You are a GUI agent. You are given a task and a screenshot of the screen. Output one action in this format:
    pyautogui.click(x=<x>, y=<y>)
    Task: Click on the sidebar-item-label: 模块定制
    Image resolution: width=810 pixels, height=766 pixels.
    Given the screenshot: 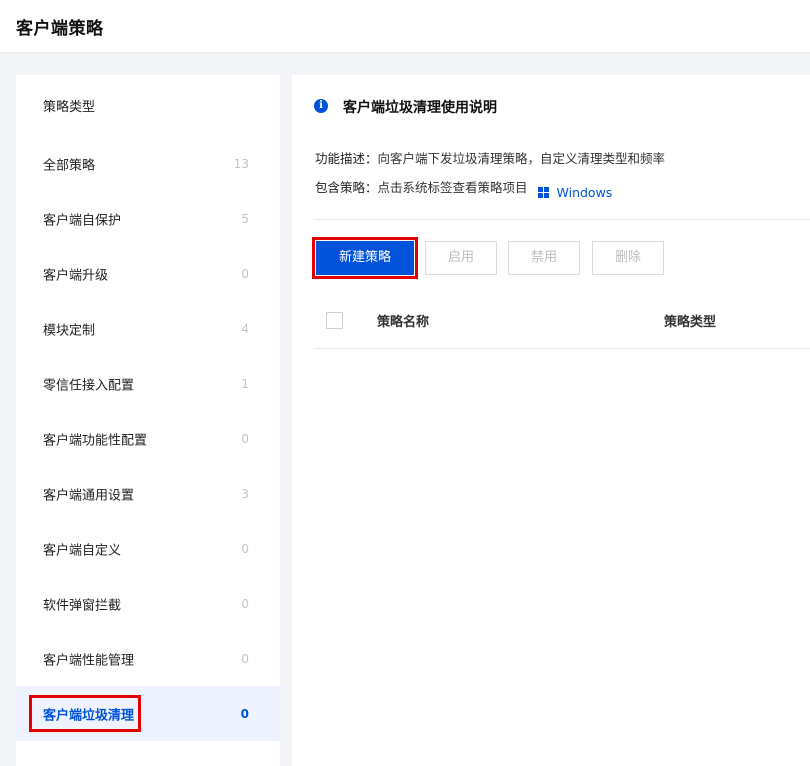 What is the action you would take?
    pyautogui.click(x=69, y=330)
    